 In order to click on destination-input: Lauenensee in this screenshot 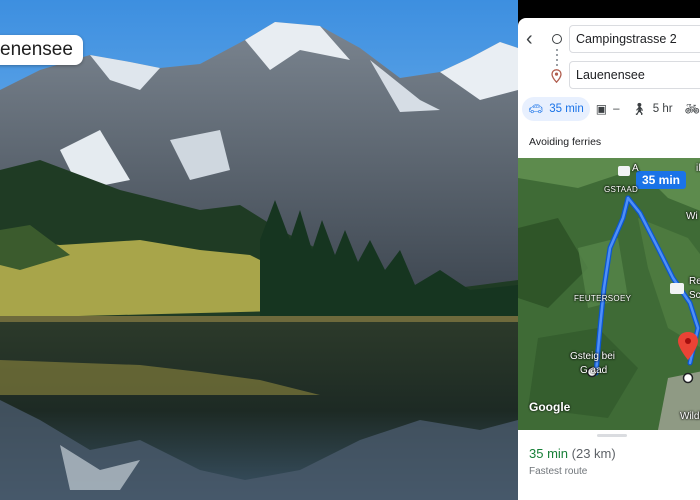, I will do `click(634, 75)`.